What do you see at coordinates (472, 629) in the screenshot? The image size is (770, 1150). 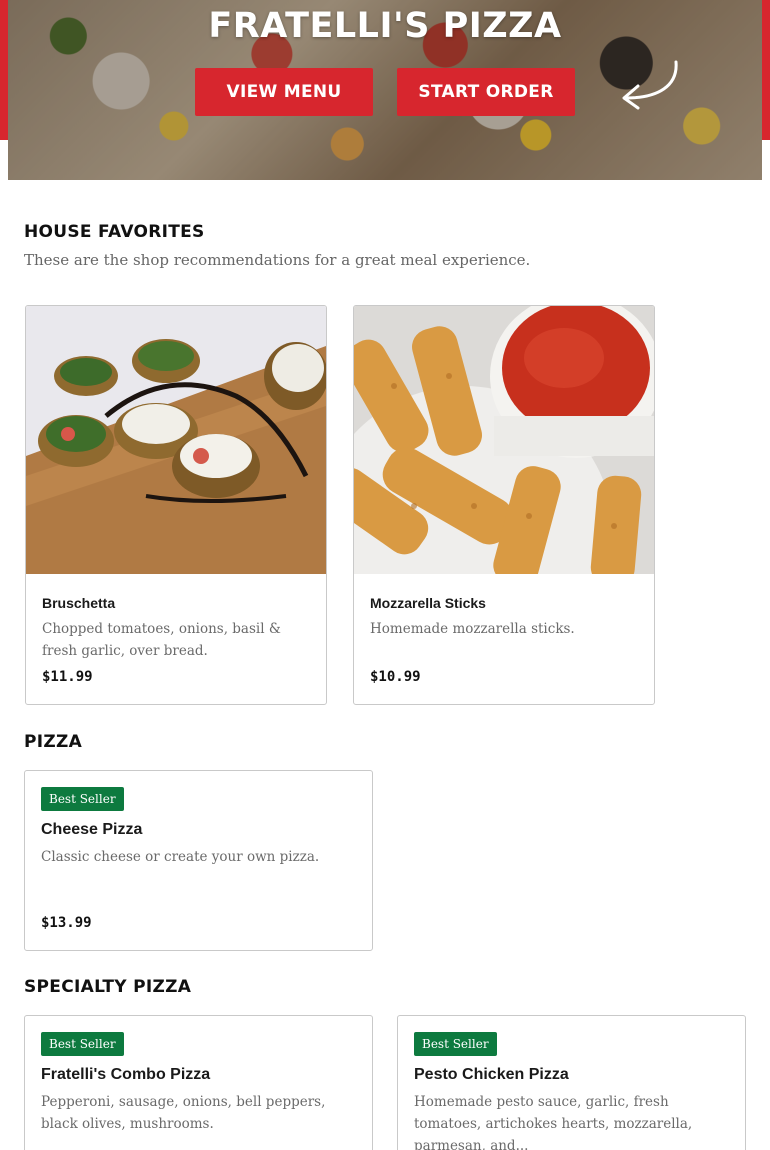 I see `menu-item-description: Homemade mozzarella sticks.` at bounding box center [472, 629].